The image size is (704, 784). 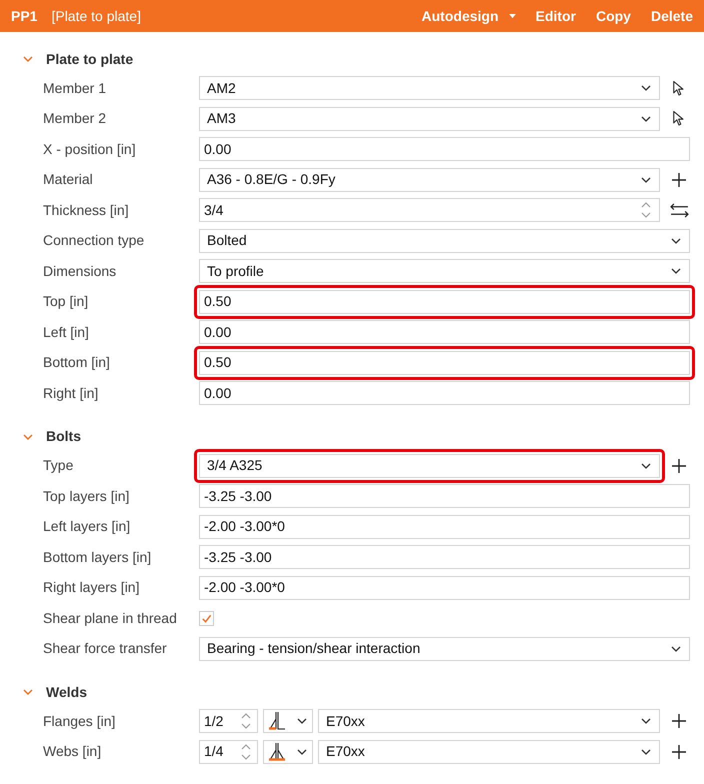 I want to click on dropdown-field: AM2, so click(x=429, y=88).